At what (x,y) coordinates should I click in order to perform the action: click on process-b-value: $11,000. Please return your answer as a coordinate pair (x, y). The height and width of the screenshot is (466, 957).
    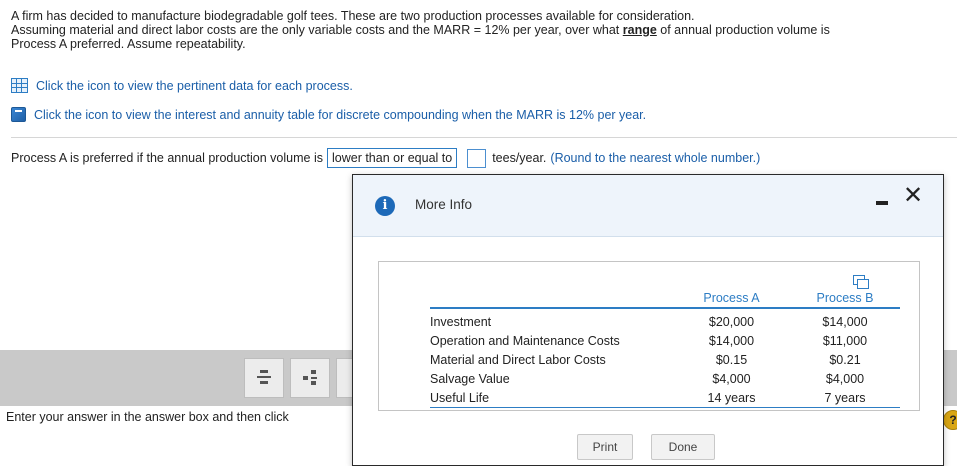
    Looking at the image, I should click on (845, 340).